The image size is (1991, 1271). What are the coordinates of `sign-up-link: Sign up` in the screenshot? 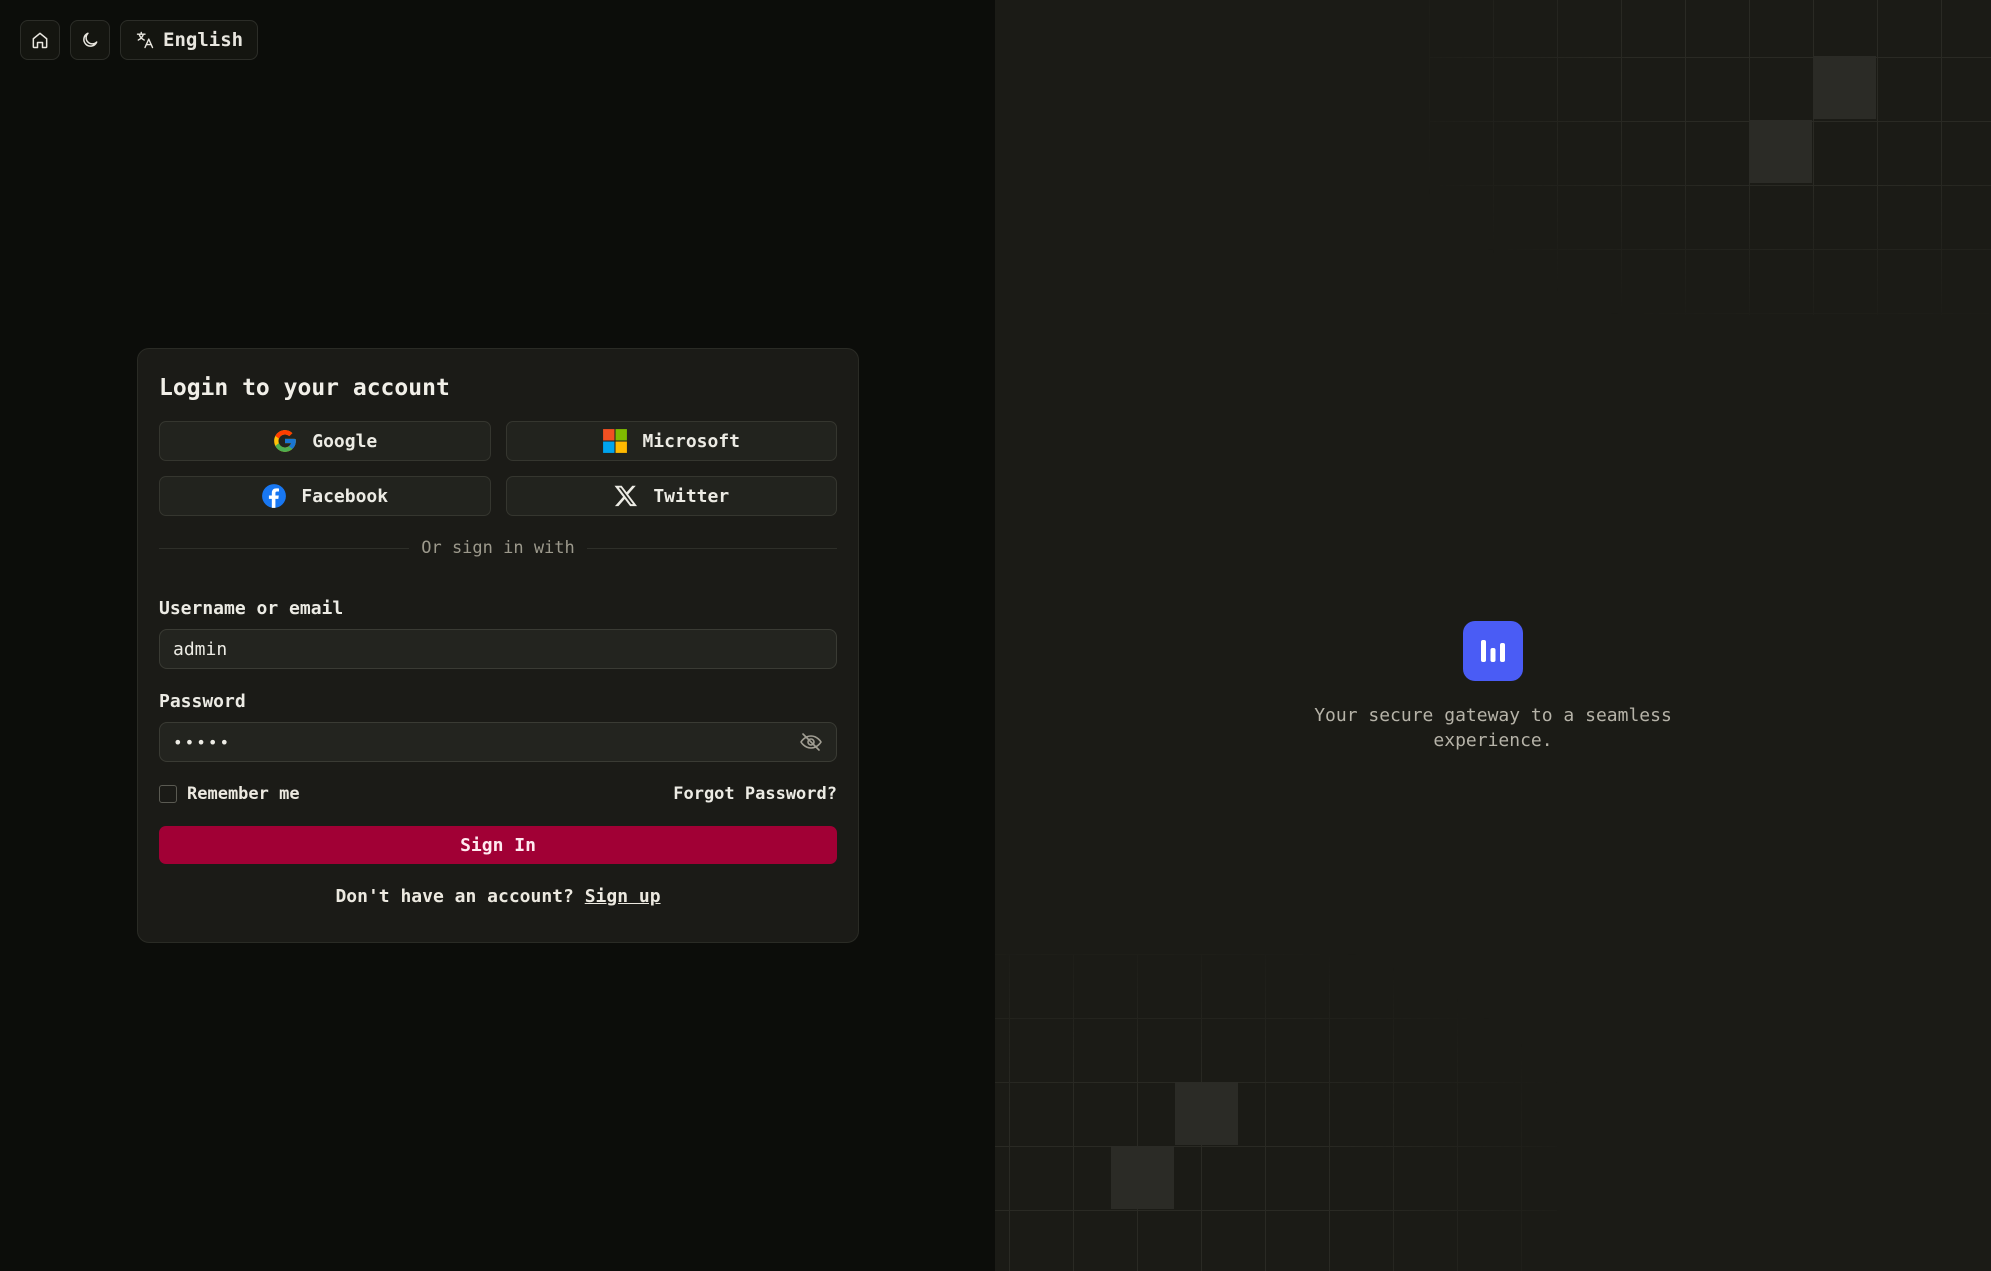 It's located at (623, 896).